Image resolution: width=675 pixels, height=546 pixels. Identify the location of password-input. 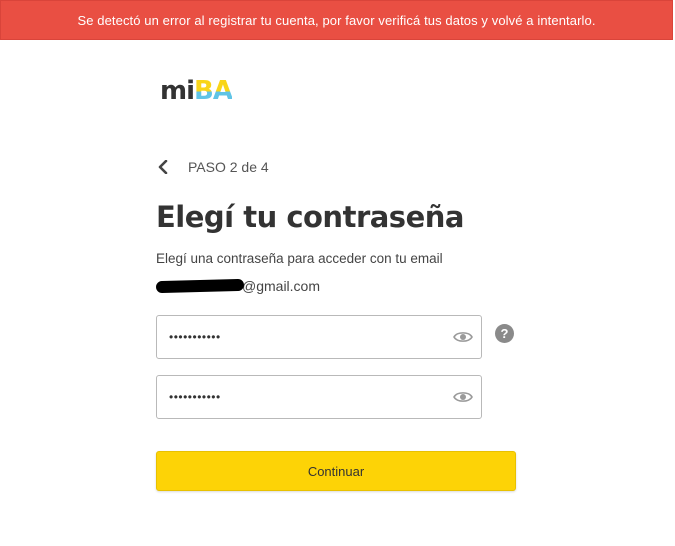
(303, 337).